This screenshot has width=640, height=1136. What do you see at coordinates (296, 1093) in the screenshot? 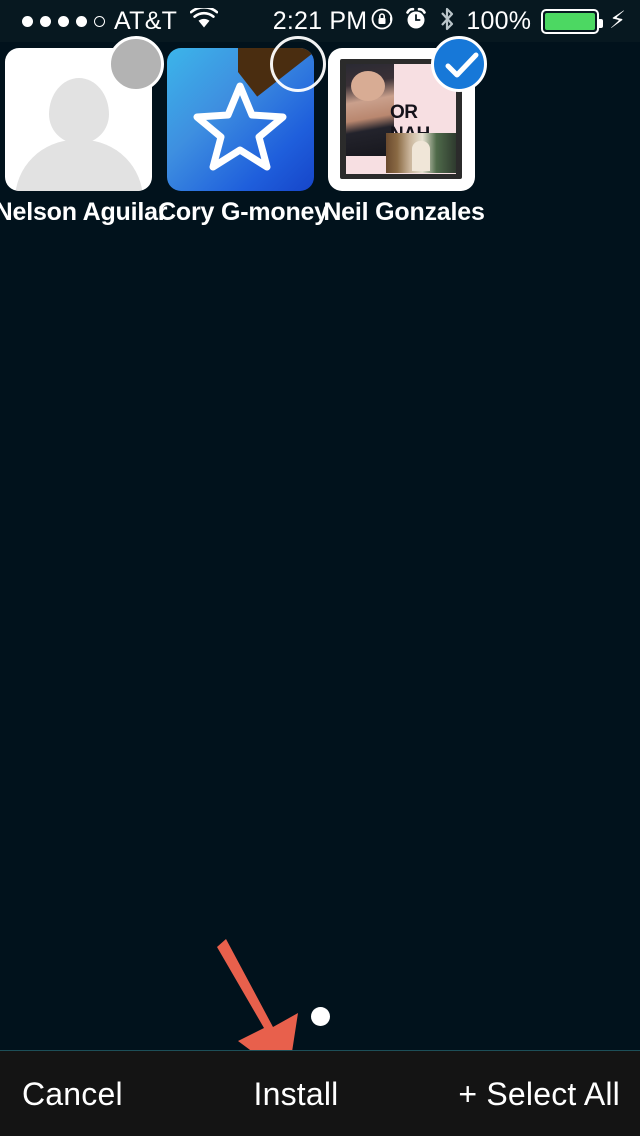
I see `install-button: Install` at bounding box center [296, 1093].